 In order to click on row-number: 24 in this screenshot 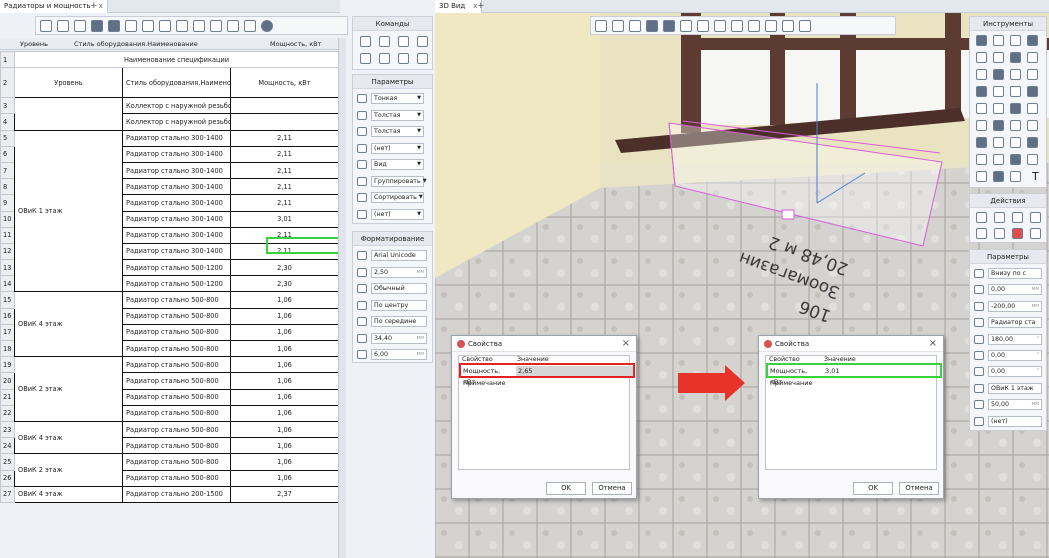, I will do `click(7, 446)`.